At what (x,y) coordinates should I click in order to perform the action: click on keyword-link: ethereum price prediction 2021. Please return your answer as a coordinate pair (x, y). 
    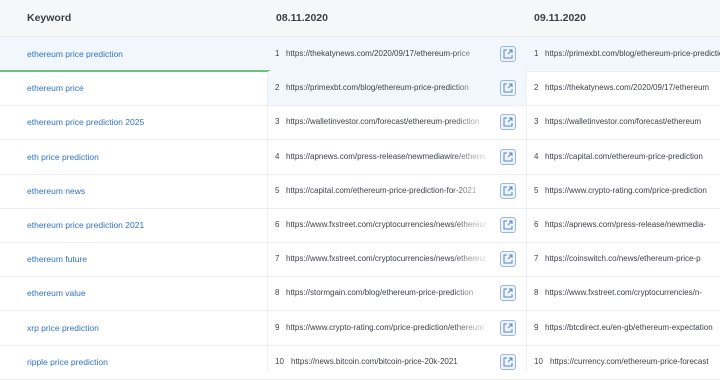
    Looking at the image, I should click on (85, 225).